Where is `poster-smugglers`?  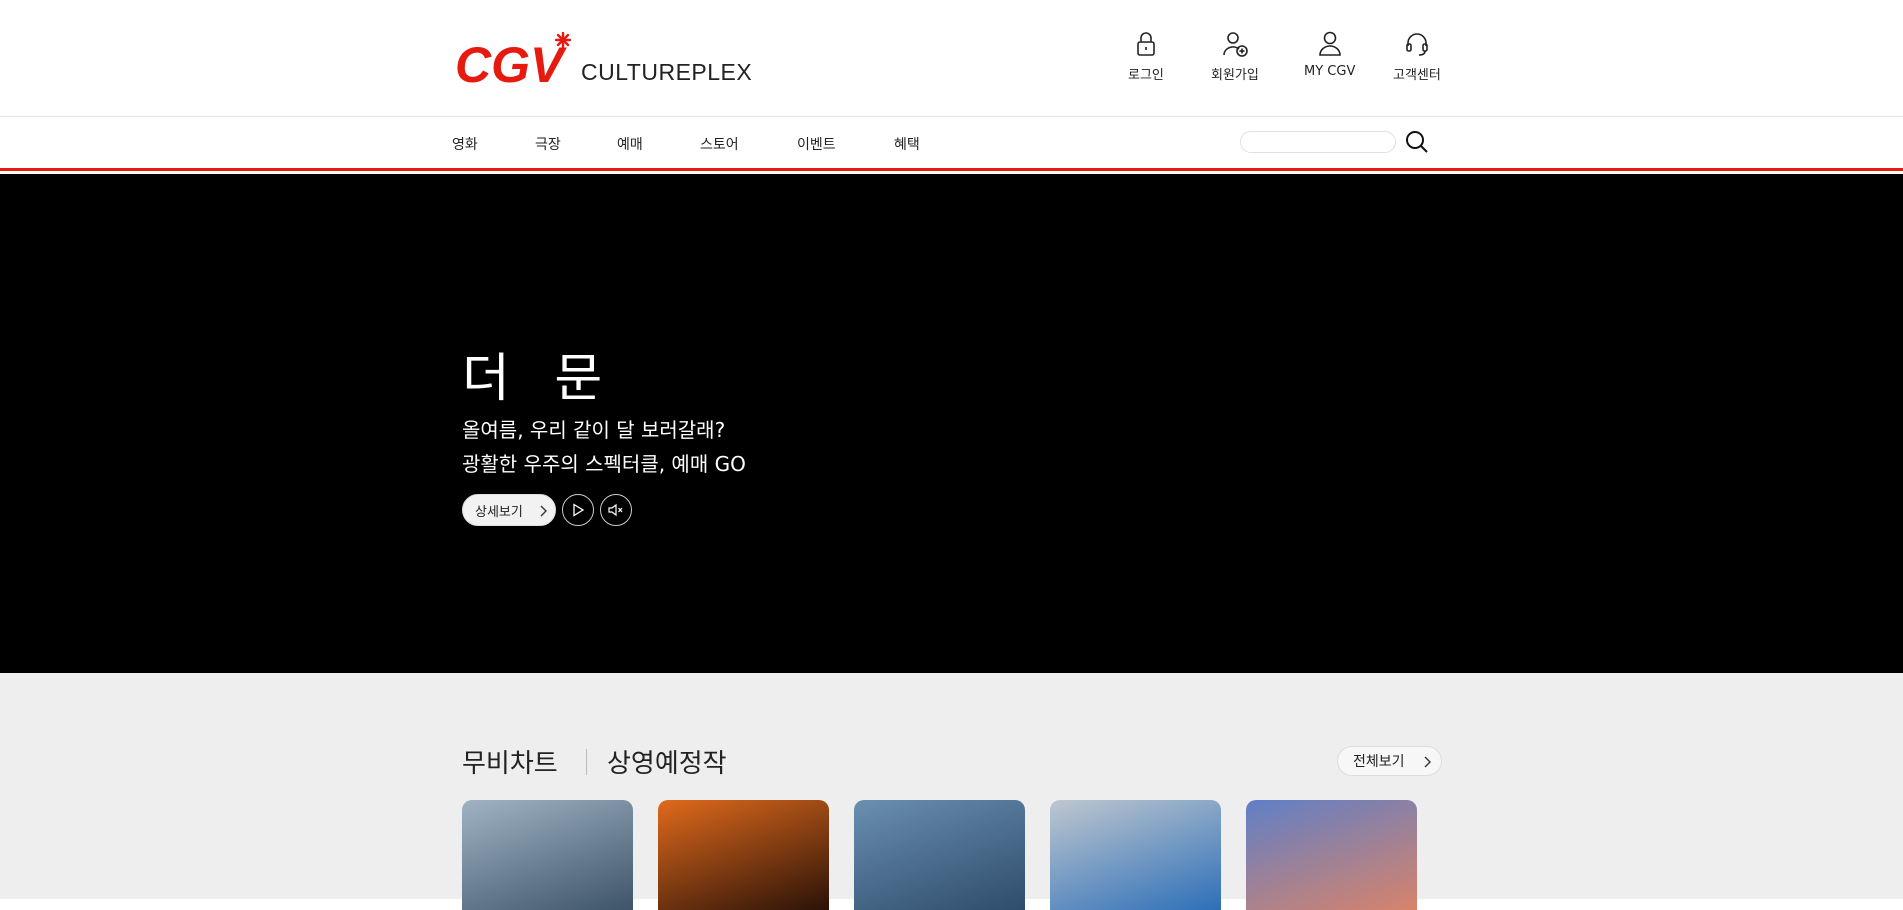 poster-smugglers is located at coordinates (1135, 855).